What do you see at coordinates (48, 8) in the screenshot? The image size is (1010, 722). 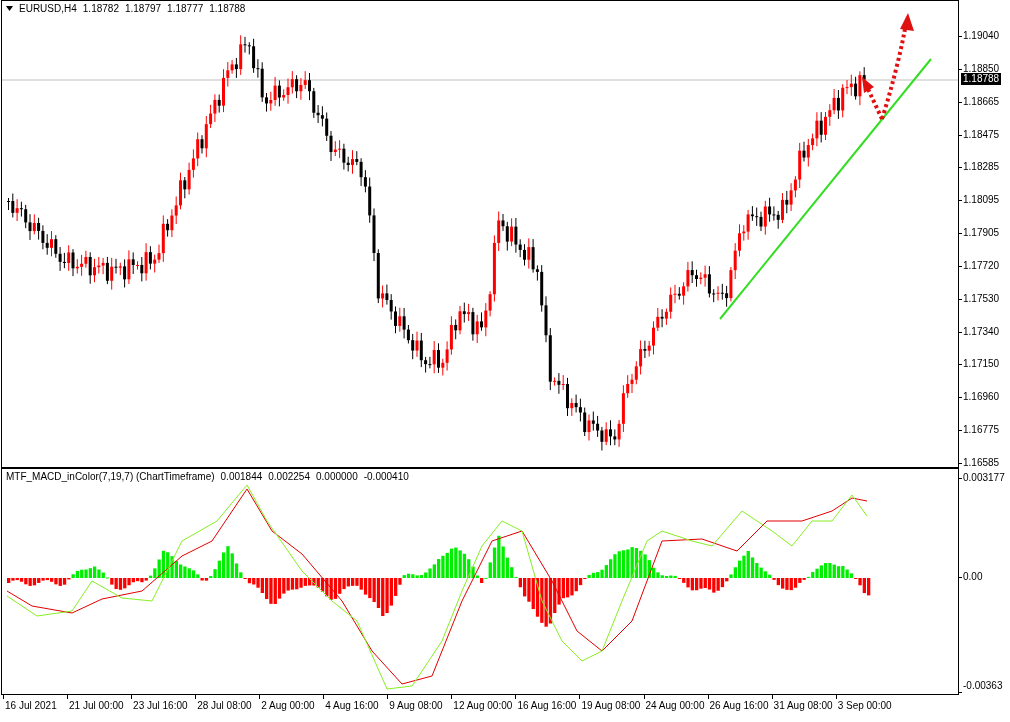 I see `symbol-label: EURUSD,H4` at bounding box center [48, 8].